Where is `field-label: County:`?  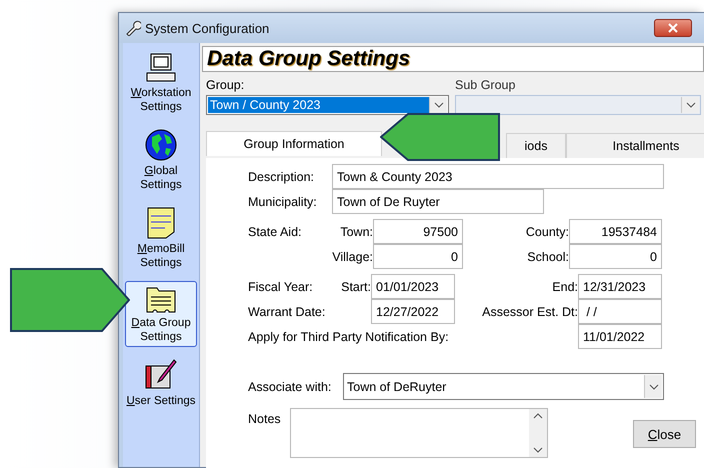 field-label: County: is located at coordinates (546, 231).